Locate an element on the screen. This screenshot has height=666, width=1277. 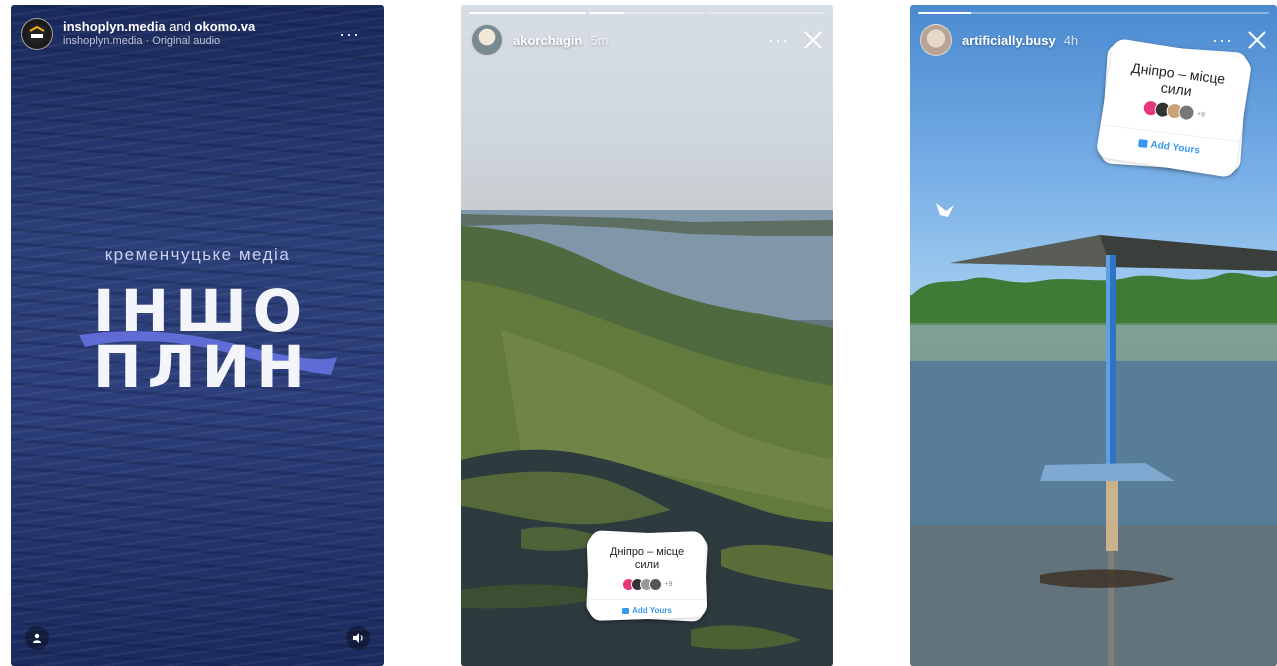
story-header: akorchagin 5m ··· is located at coordinates (647, 40).